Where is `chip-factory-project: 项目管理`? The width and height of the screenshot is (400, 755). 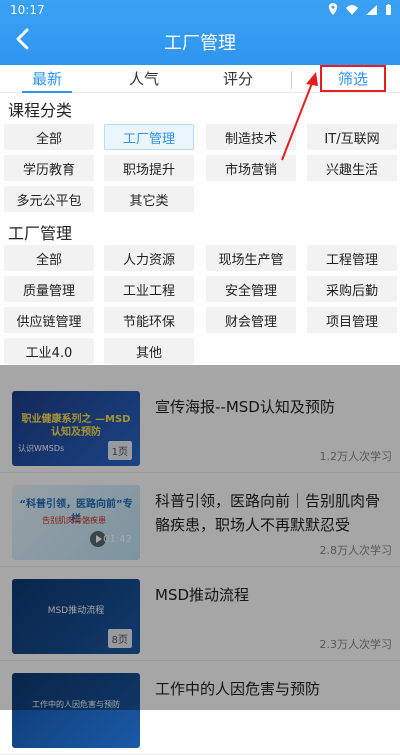 chip-factory-project: 项目管理 is located at coordinates (352, 320).